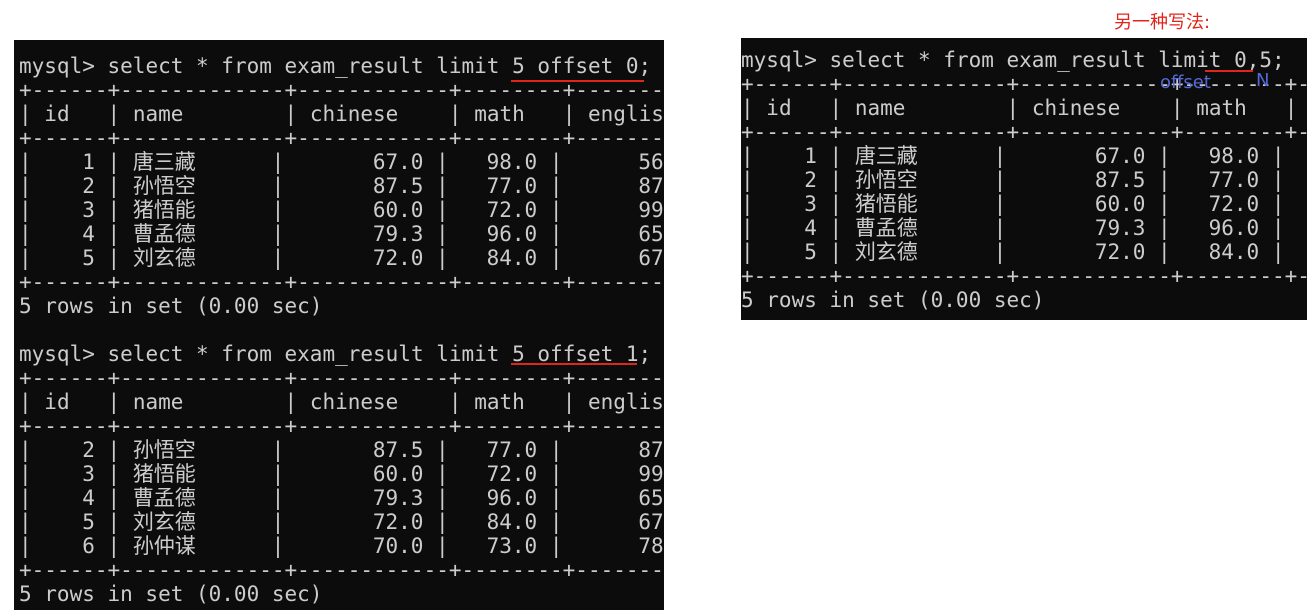  What do you see at coordinates (1234, 180) in the screenshot?
I see `cell-math: 77.0` at bounding box center [1234, 180].